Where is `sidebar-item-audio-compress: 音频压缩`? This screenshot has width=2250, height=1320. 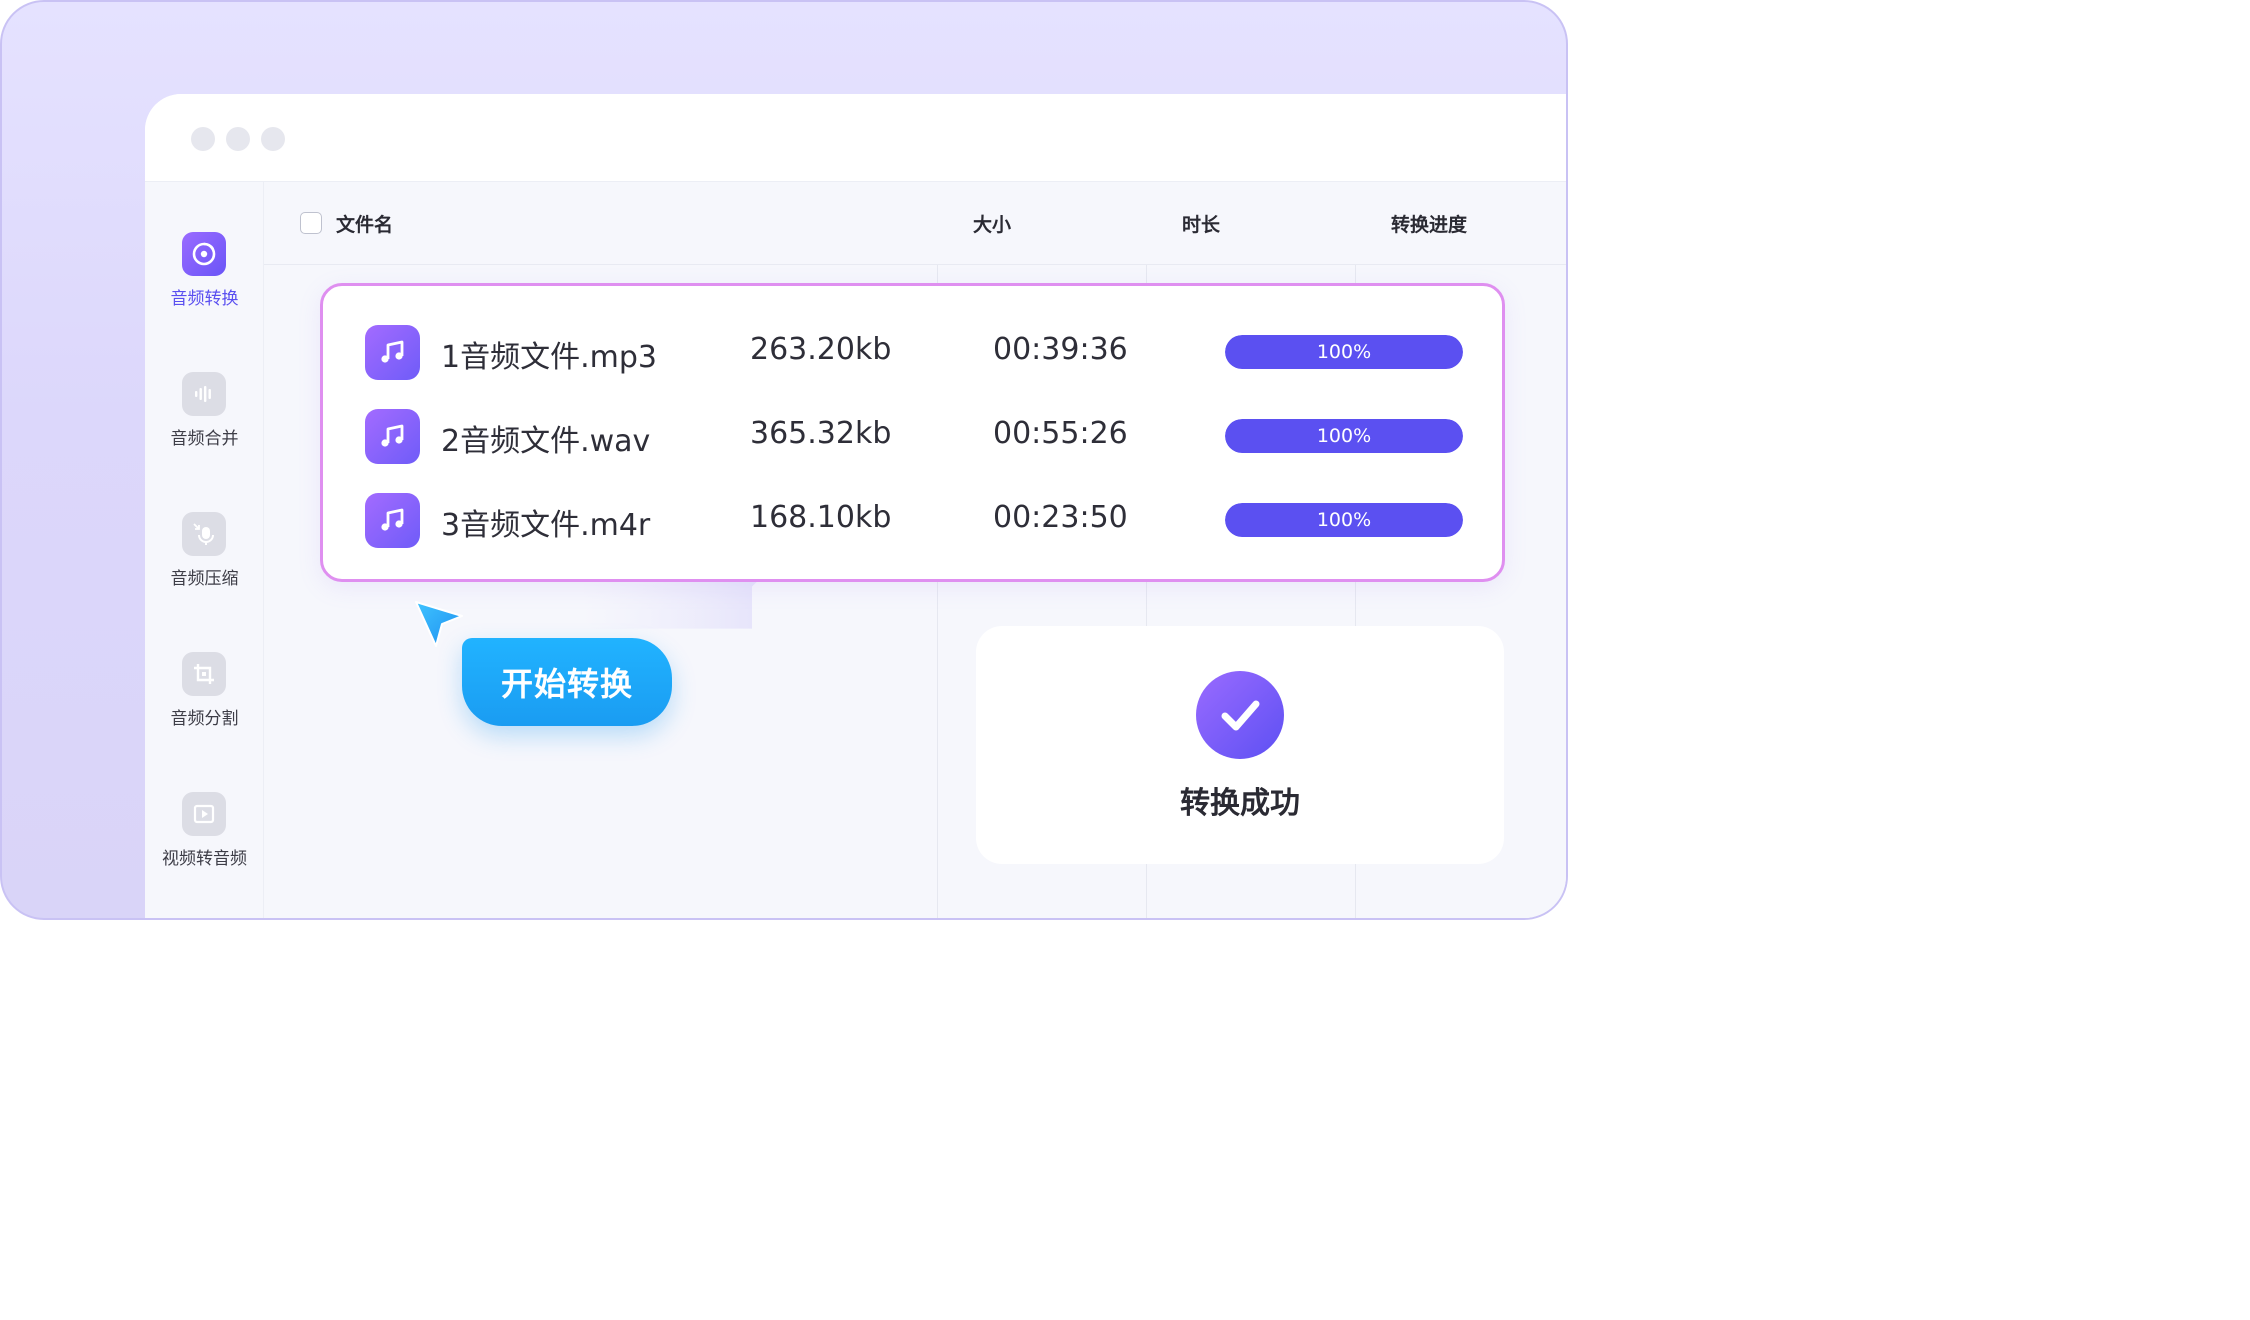
sidebar-item-audio-compress: 音频压缩 is located at coordinates (204, 557).